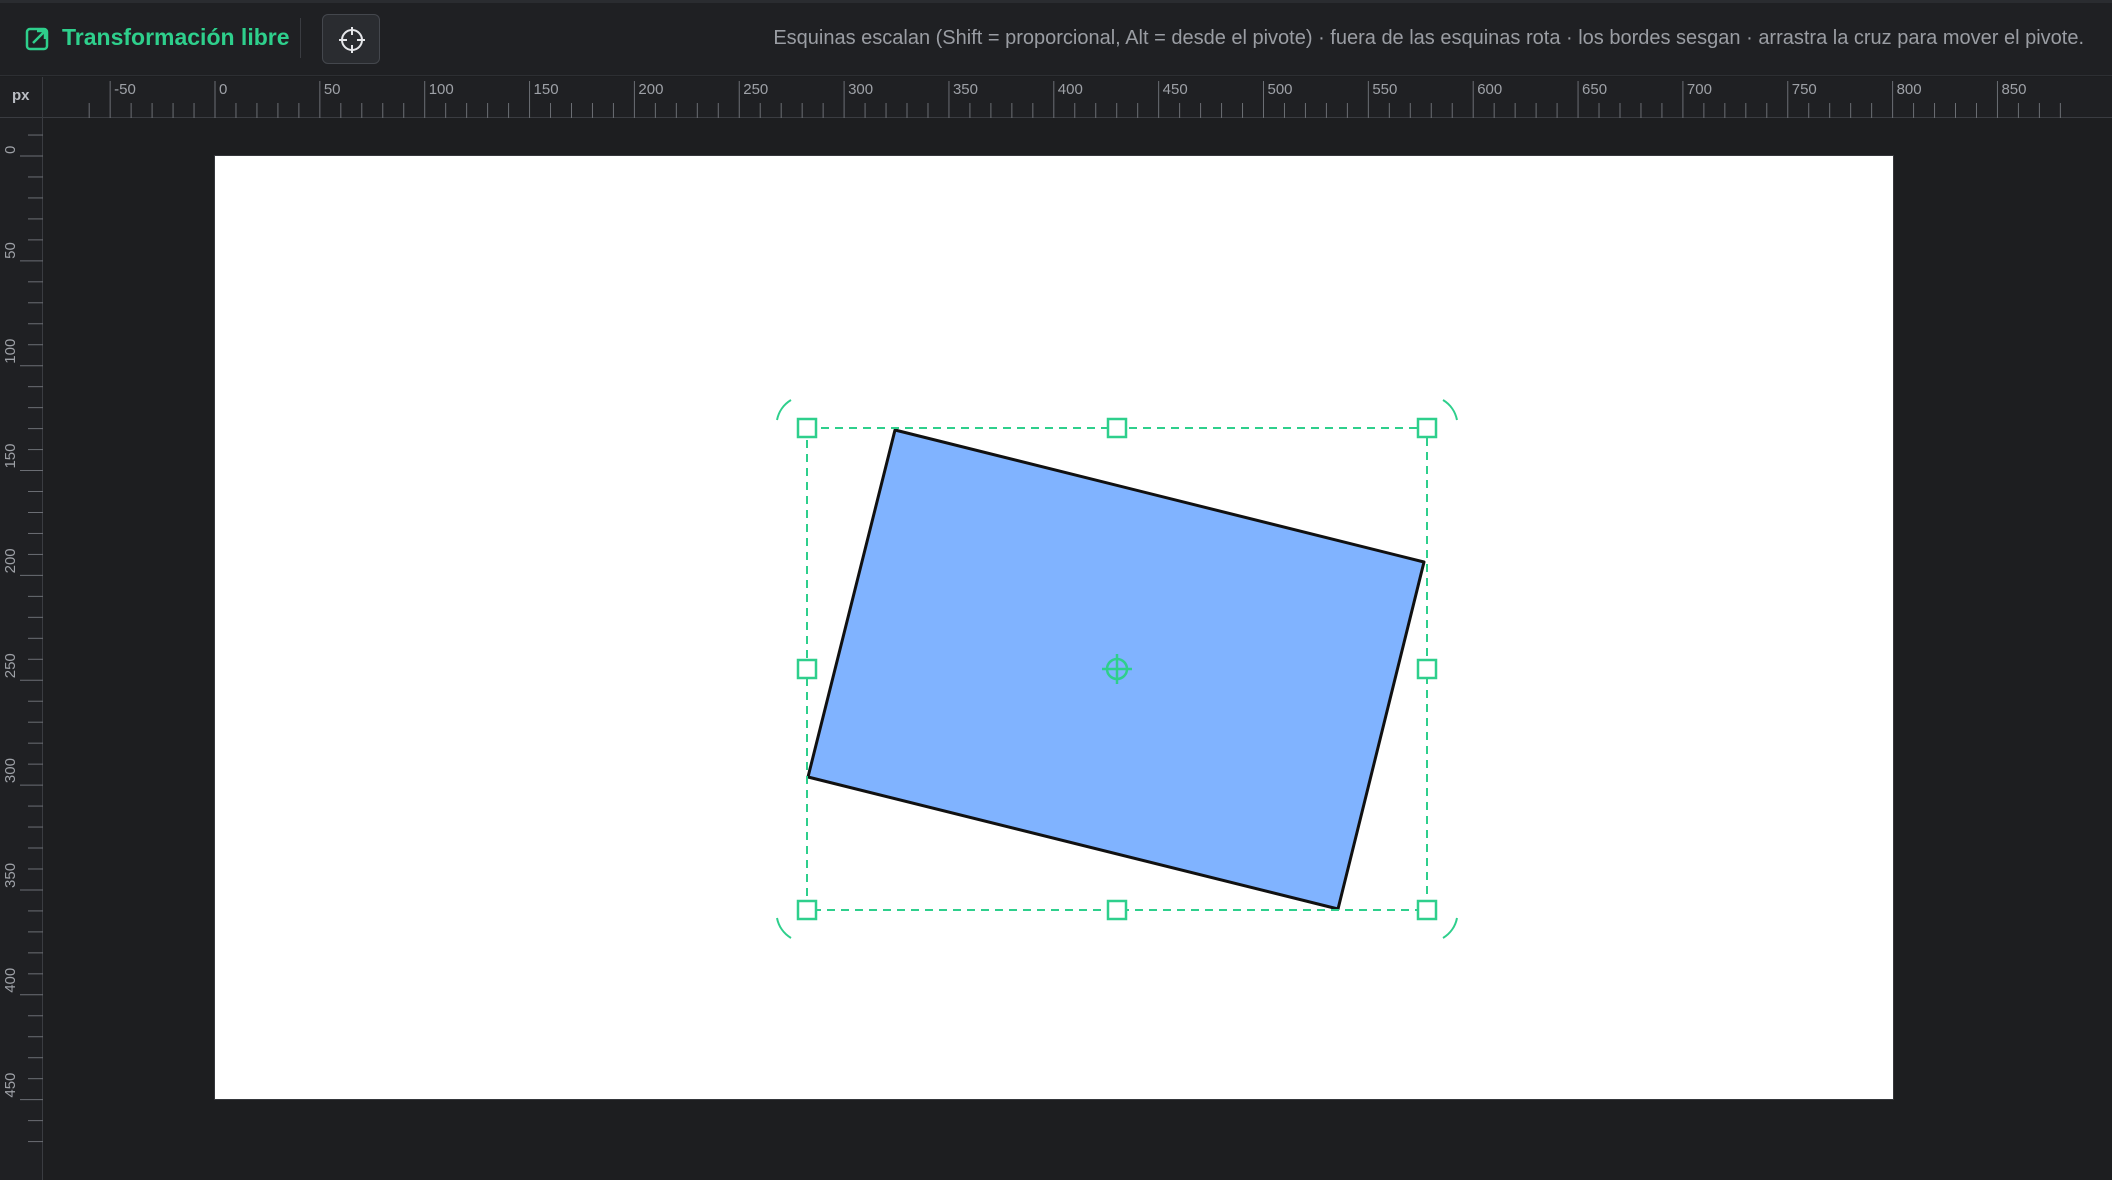 Image resolution: width=2112 pixels, height=1180 pixels. Describe the element at coordinates (125, 89) in the screenshot. I see `ruler-label: -50` at that location.